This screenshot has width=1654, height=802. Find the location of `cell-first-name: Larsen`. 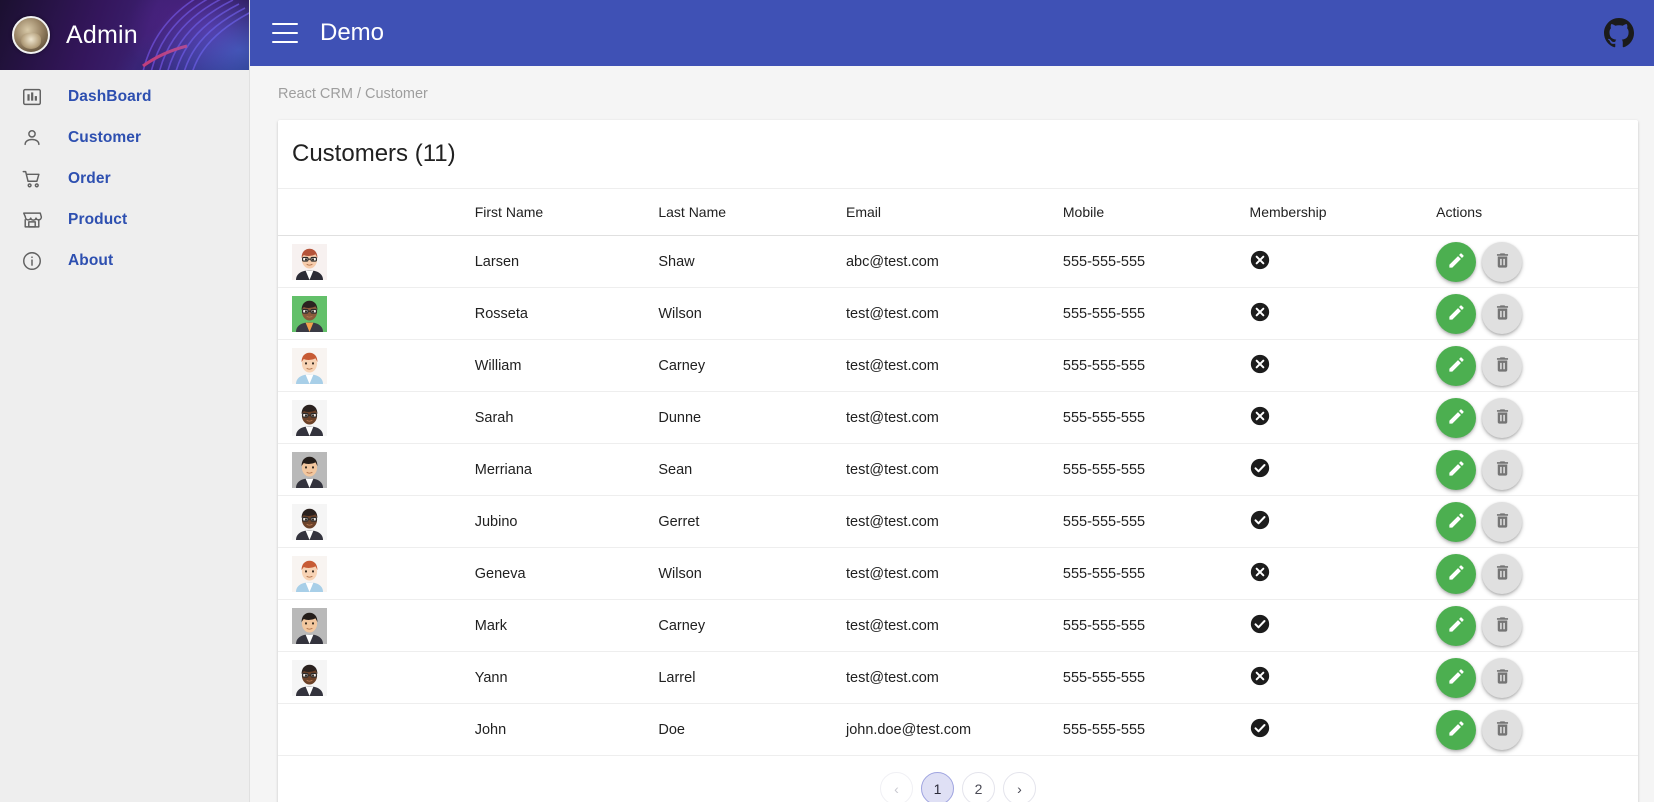

cell-first-name: Larsen is located at coordinates (566, 261).